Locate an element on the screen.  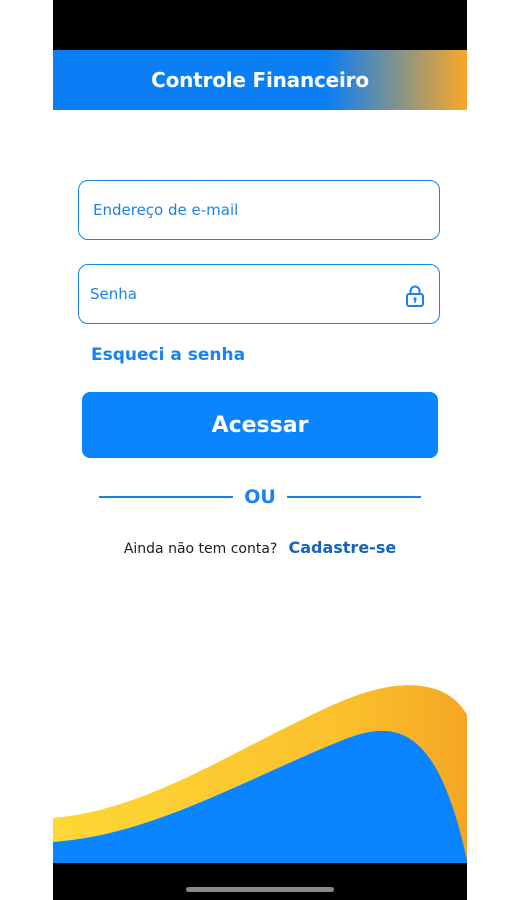
email-field is located at coordinates (259, 210).